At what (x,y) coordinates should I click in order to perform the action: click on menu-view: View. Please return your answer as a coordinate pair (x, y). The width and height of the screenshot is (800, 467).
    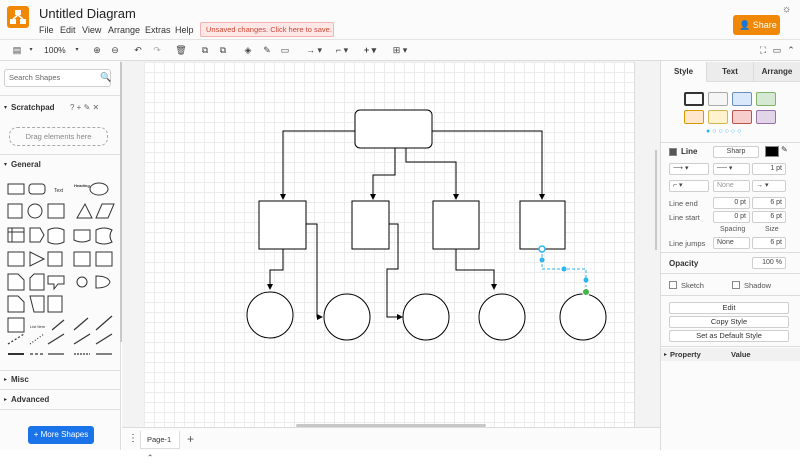
    Looking at the image, I should click on (91, 30).